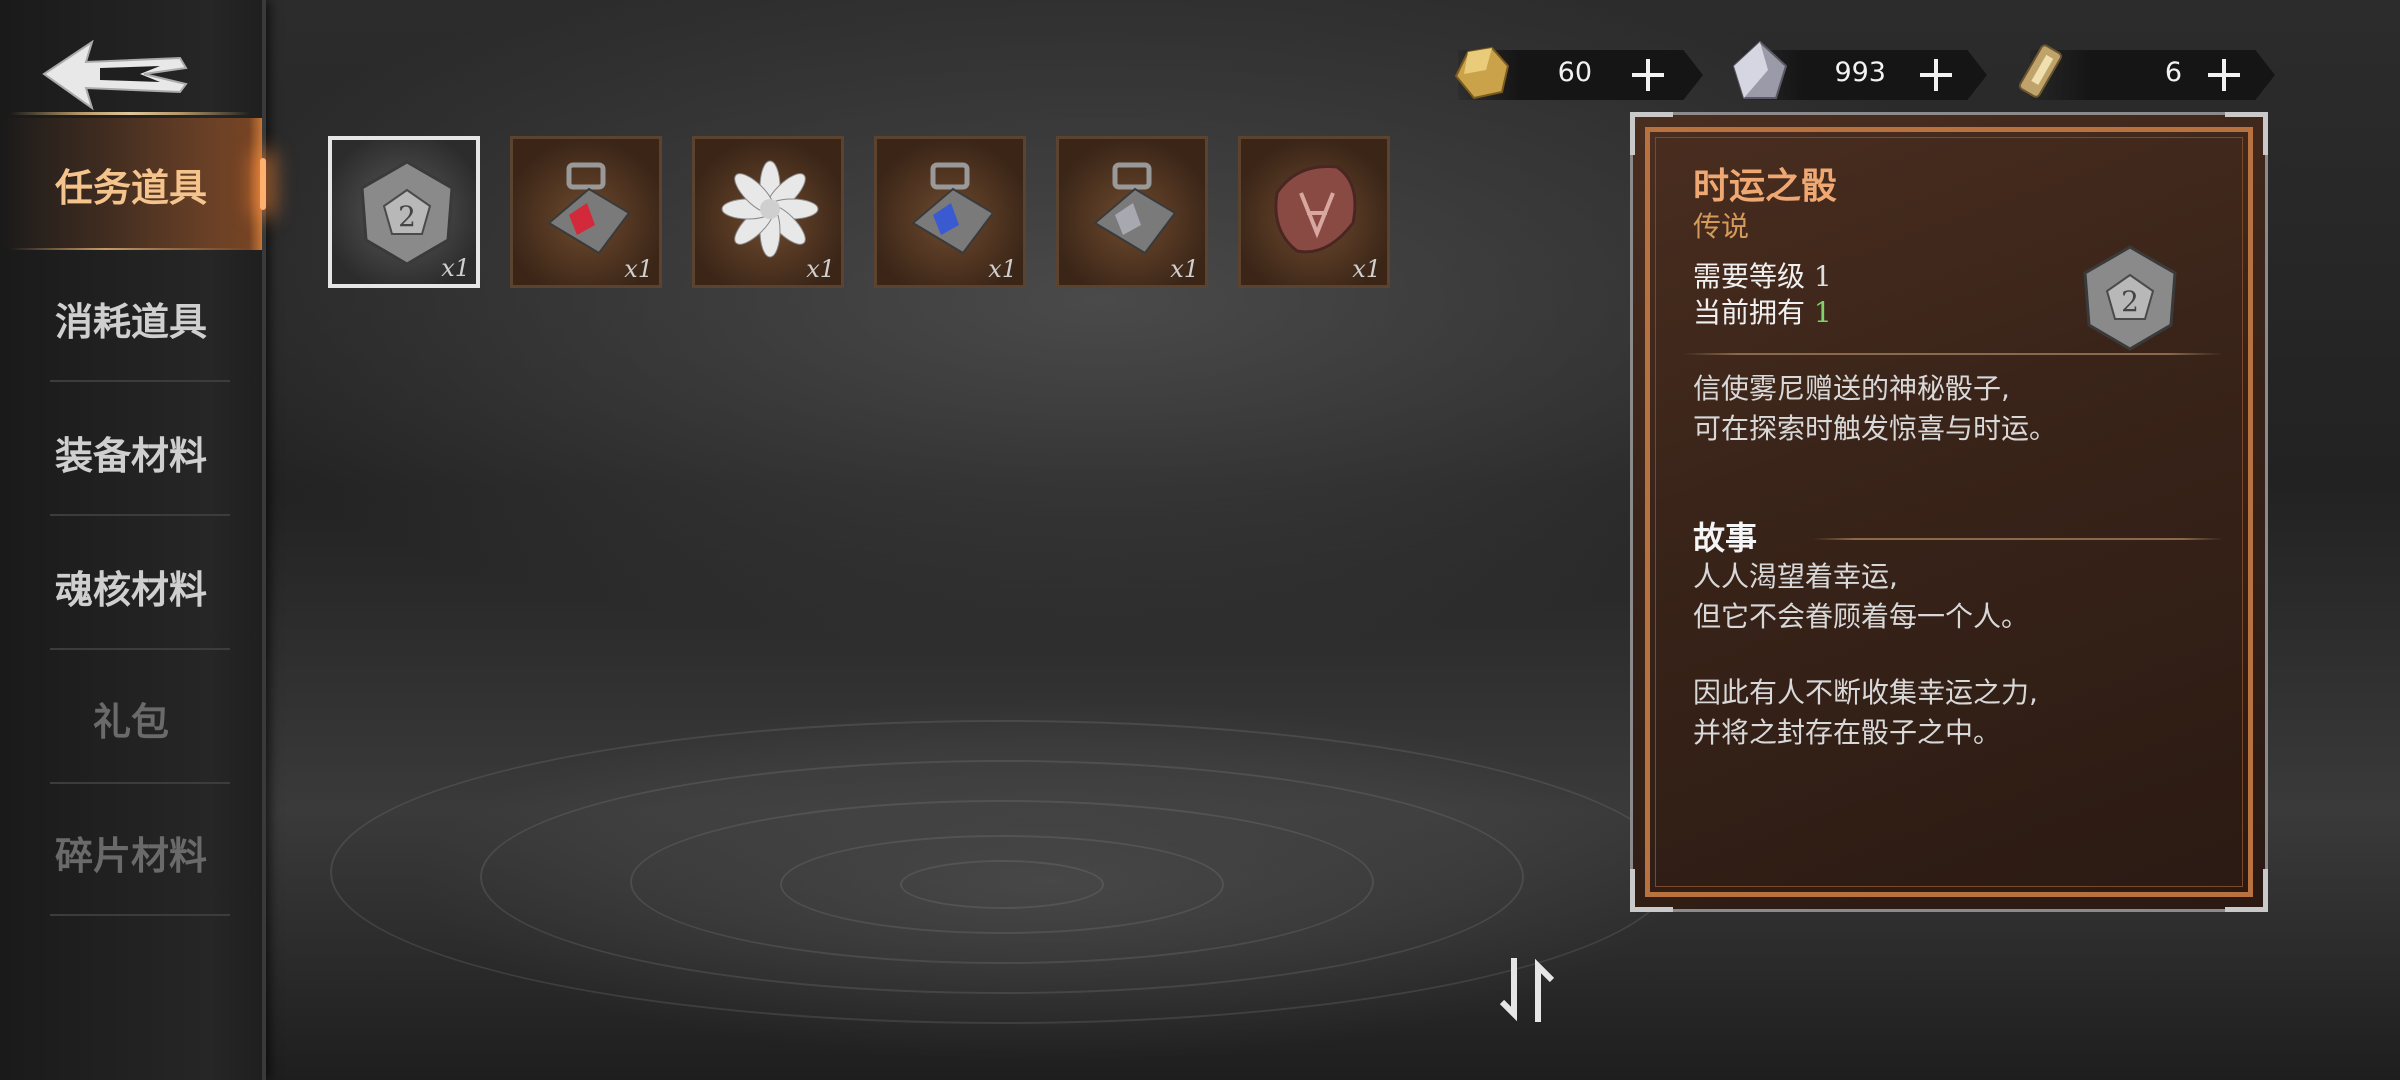 The width and height of the screenshot is (2400, 1080). I want to click on d12-dice-icon: 2, so click(2130, 298).